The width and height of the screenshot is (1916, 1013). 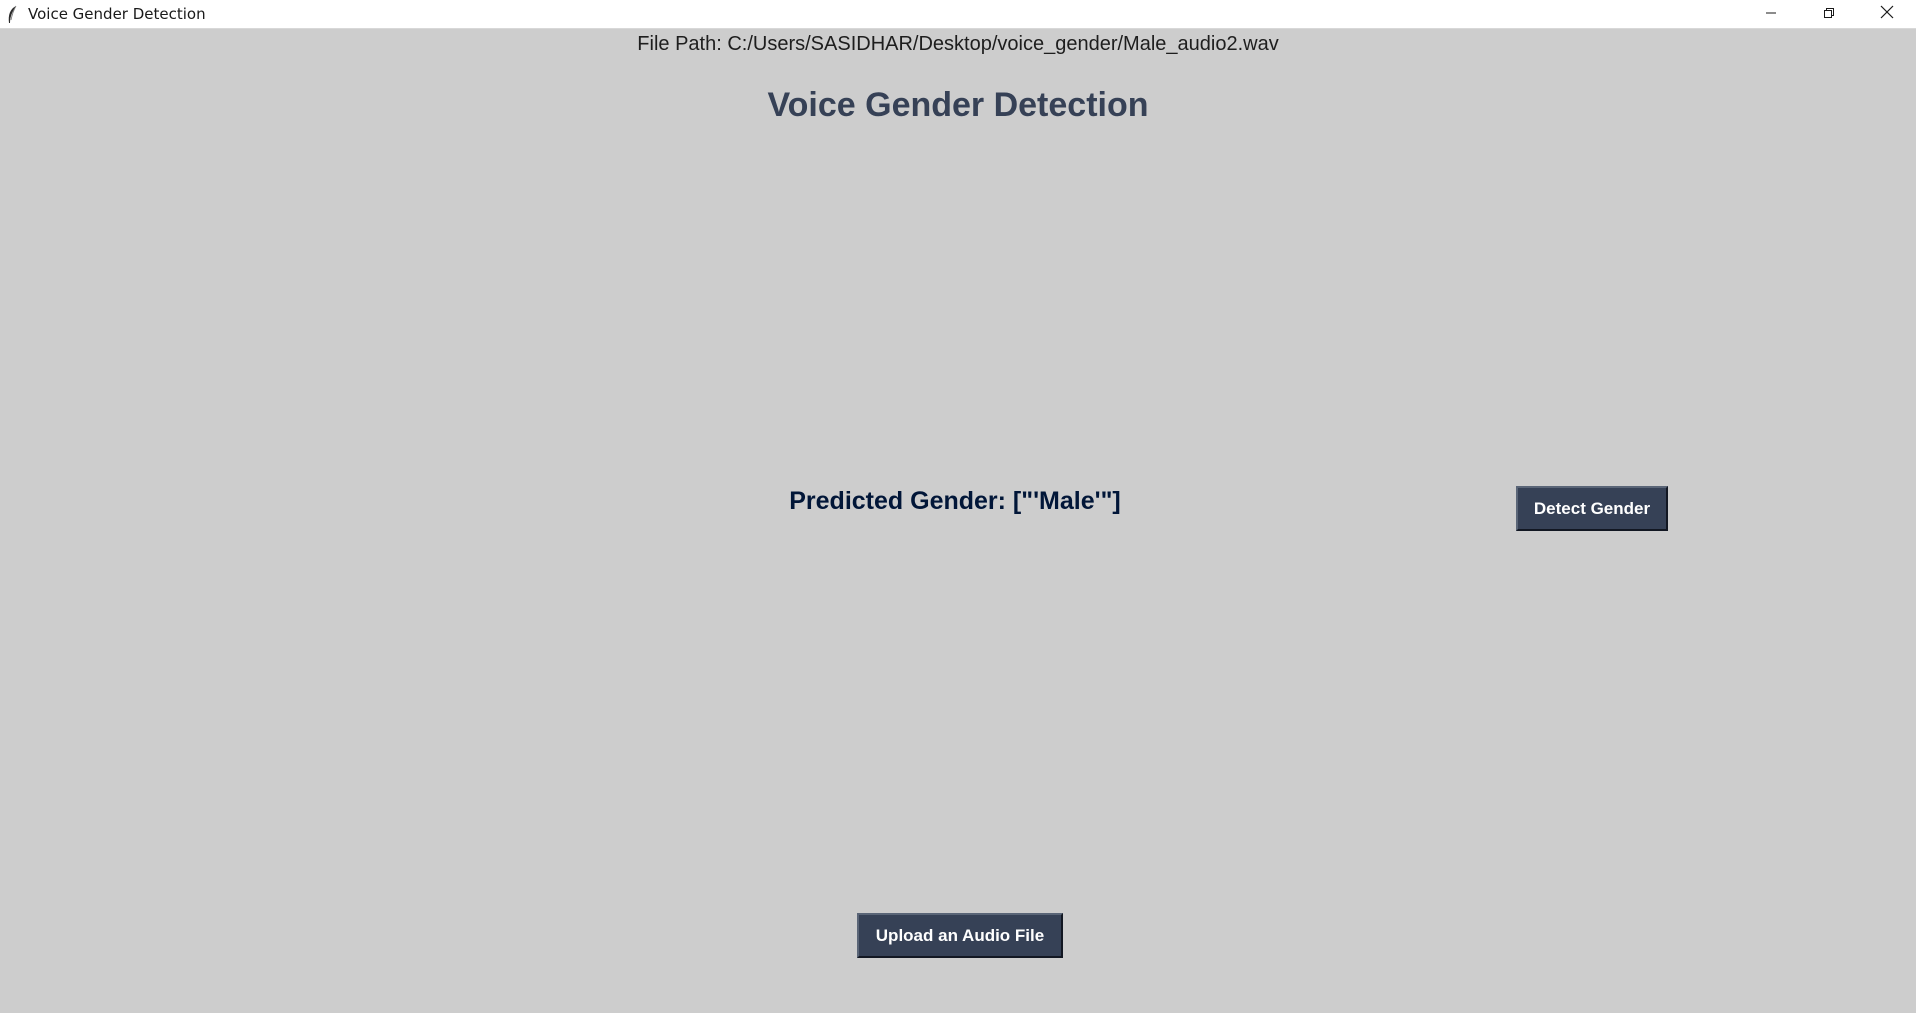 I want to click on detect-gender-button: Detect Gender, so click(x=1592, y=508).